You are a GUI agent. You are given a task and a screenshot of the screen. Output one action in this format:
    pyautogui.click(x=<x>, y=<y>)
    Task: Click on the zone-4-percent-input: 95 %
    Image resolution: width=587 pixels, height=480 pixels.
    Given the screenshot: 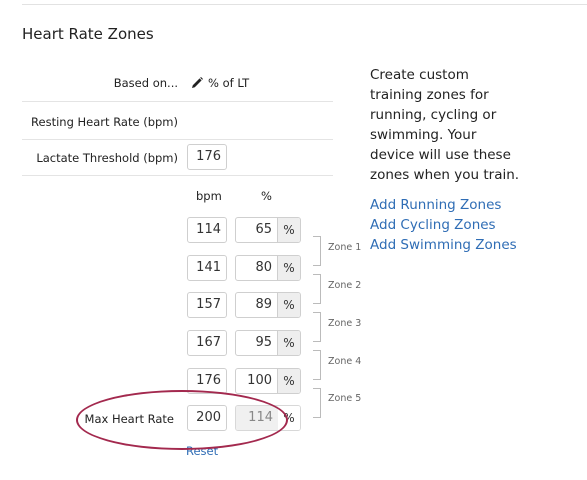 What is the action you would take?
    pyautogui.click(x=268, y=343)
    